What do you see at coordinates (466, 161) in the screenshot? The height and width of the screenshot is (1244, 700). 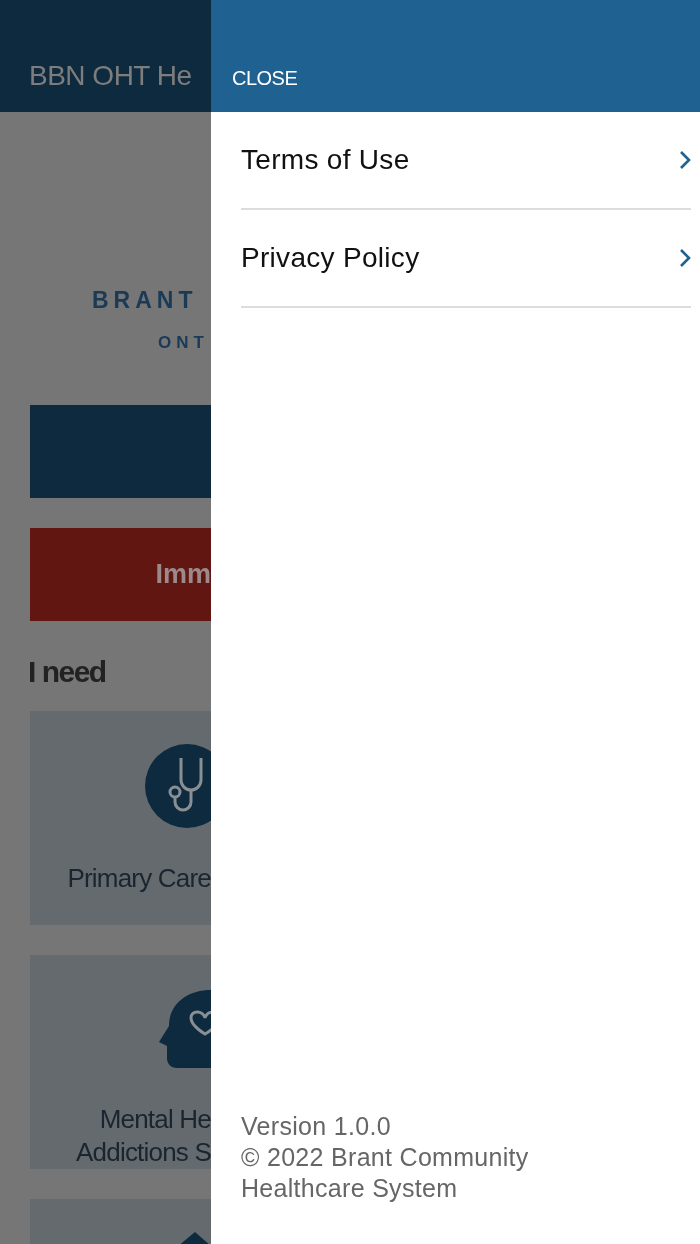 I see `menu-item: Terms of Use` at bounding box center [466, 161].